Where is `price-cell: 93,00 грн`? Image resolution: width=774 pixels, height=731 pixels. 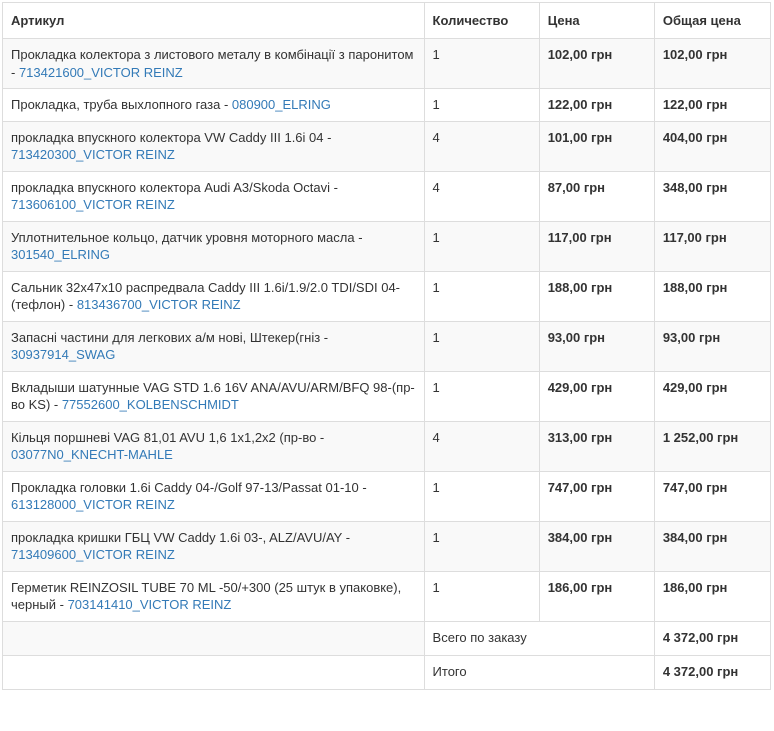 price-cell: 93,00 грн is located at coordinates (596, 346).